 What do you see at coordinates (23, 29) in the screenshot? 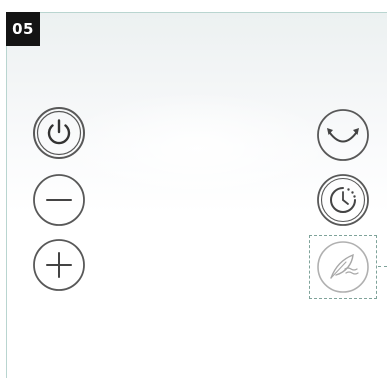
I see `step-number-badge: 05` at bounding box center [23, 29].